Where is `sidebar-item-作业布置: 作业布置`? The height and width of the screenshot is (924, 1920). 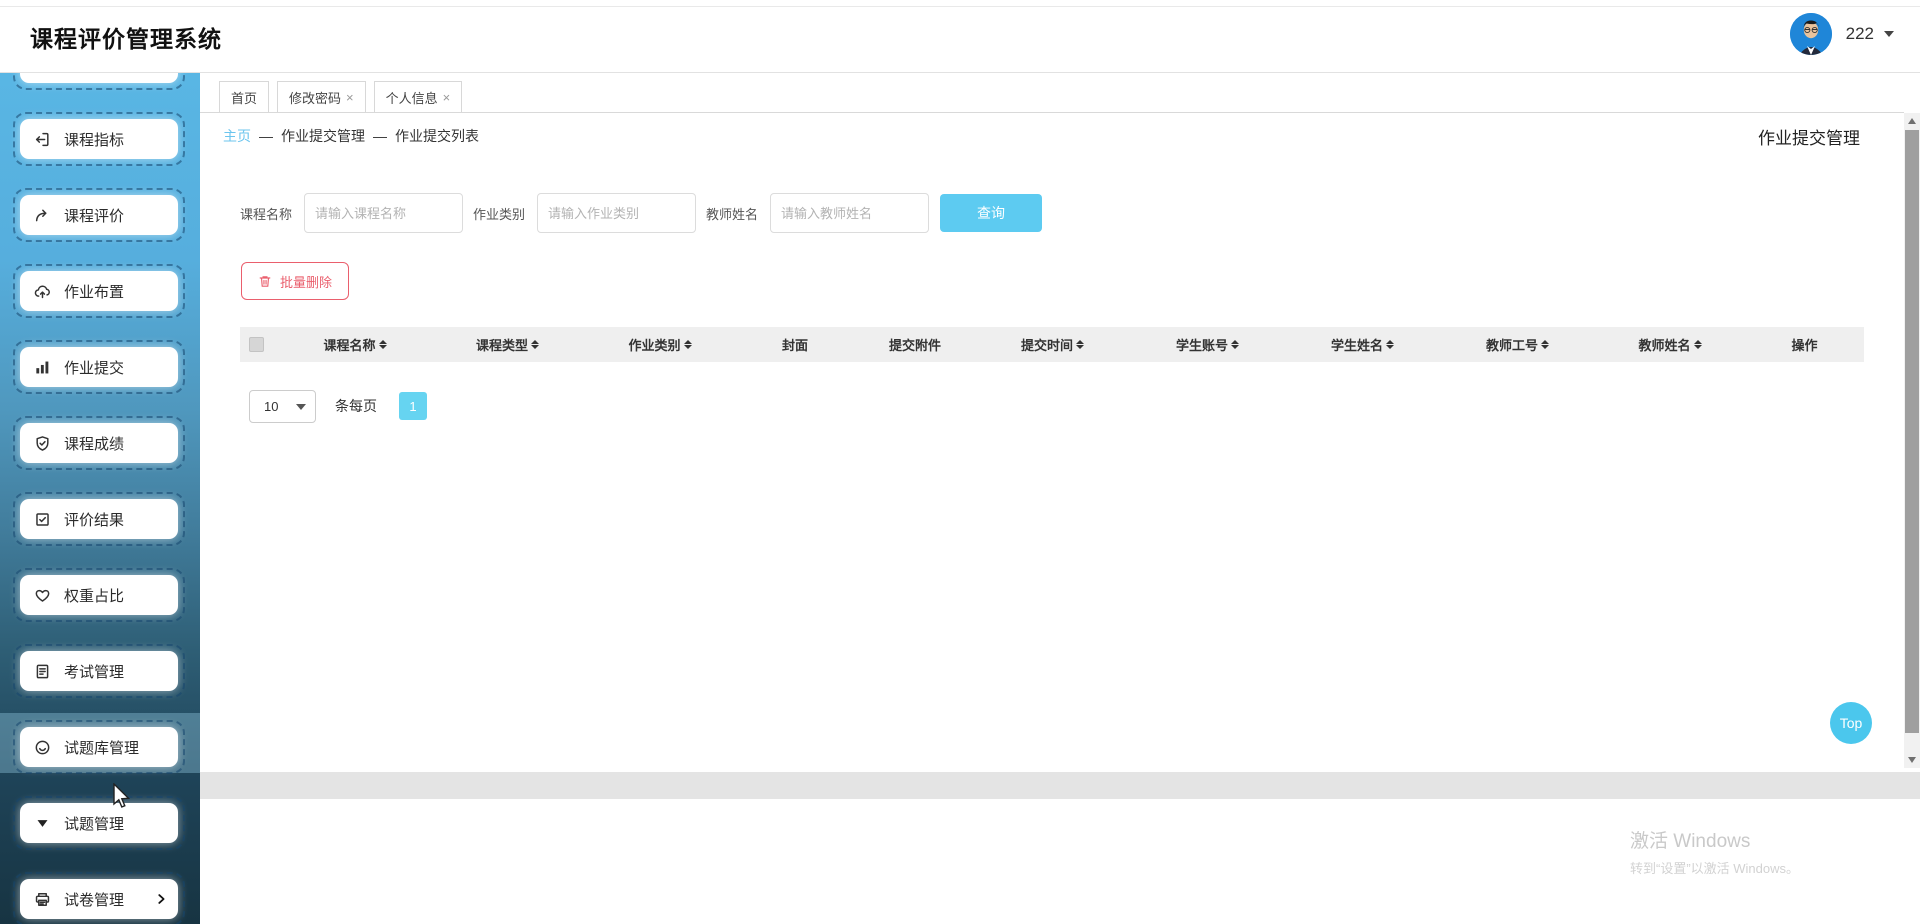 sidebar-item-作业布置: 作业布置 is located at coordinates (99, 291).